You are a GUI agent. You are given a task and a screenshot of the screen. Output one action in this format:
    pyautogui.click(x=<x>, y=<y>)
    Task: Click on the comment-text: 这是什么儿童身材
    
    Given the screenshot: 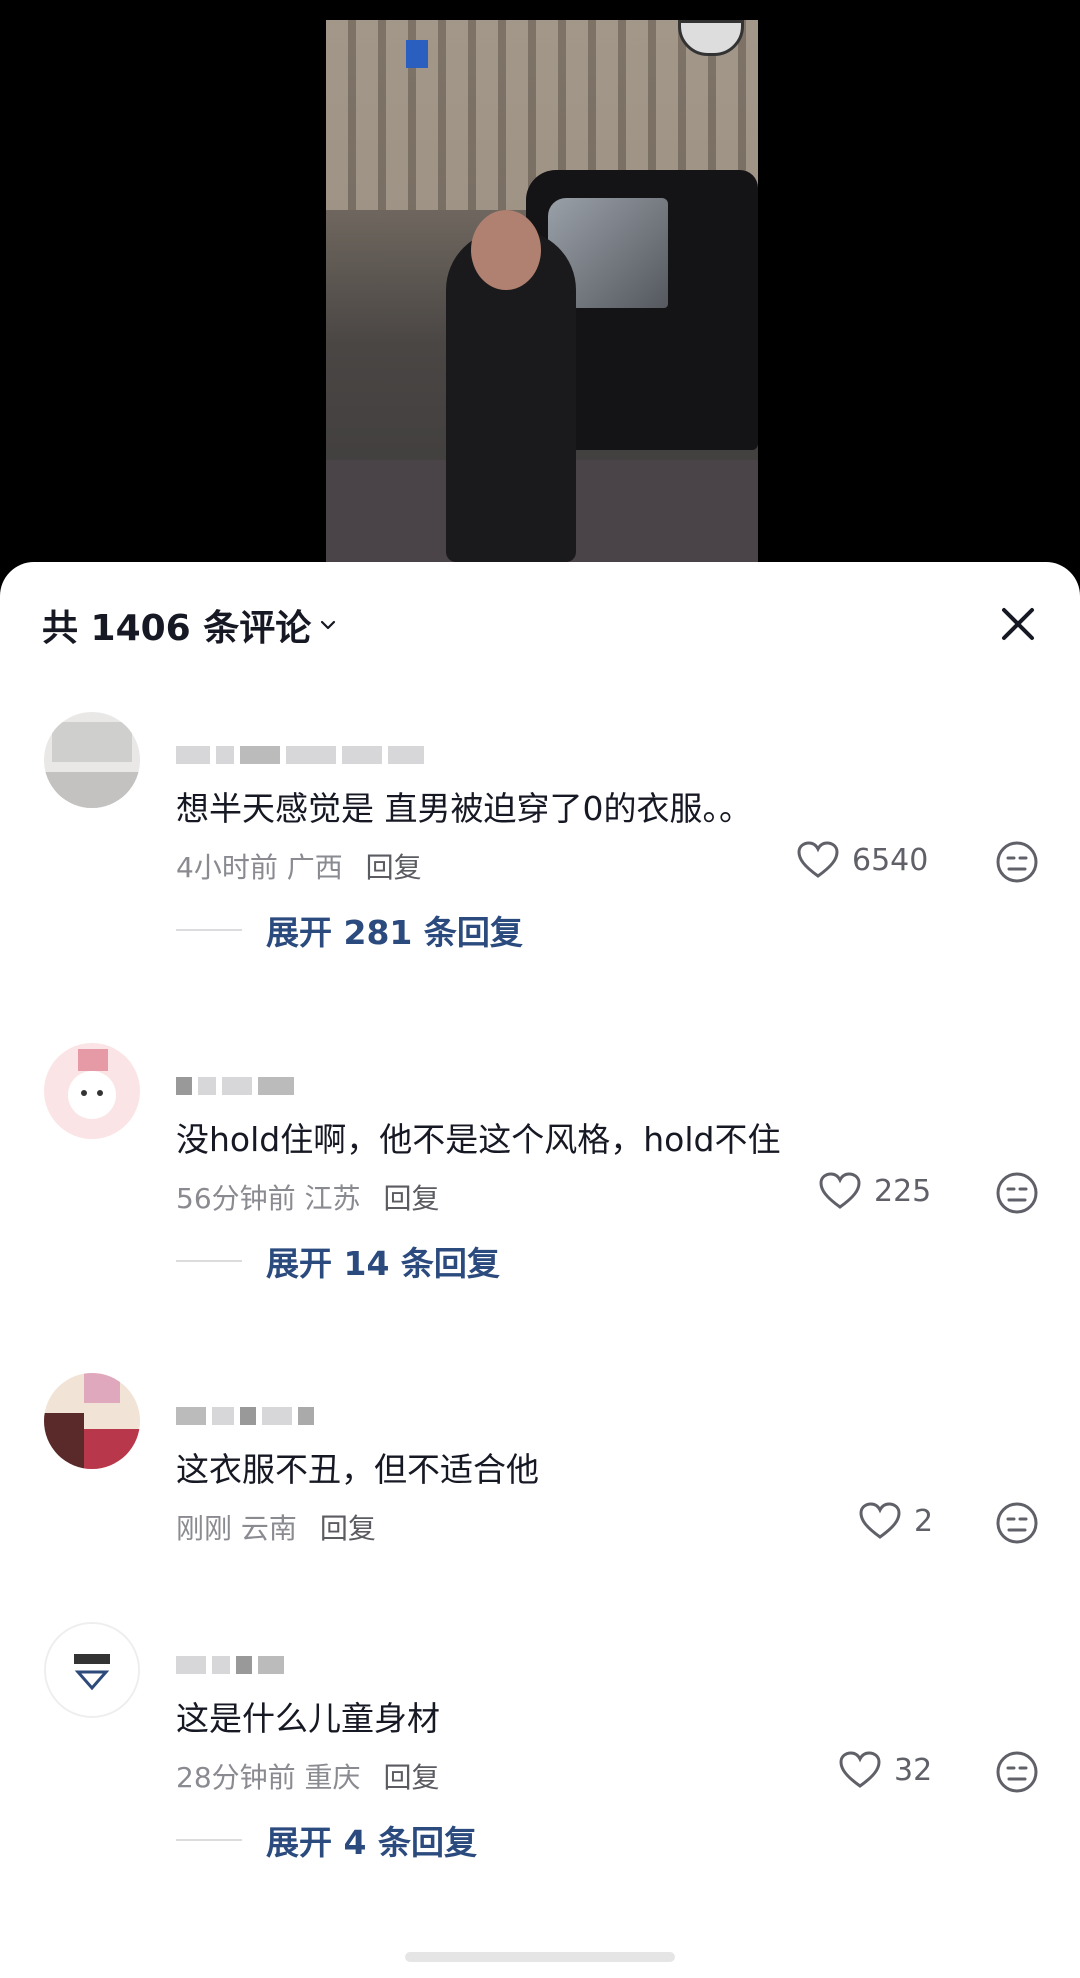 What is the action you would take?
    pyautogui.click(x=308, y=1718)
    